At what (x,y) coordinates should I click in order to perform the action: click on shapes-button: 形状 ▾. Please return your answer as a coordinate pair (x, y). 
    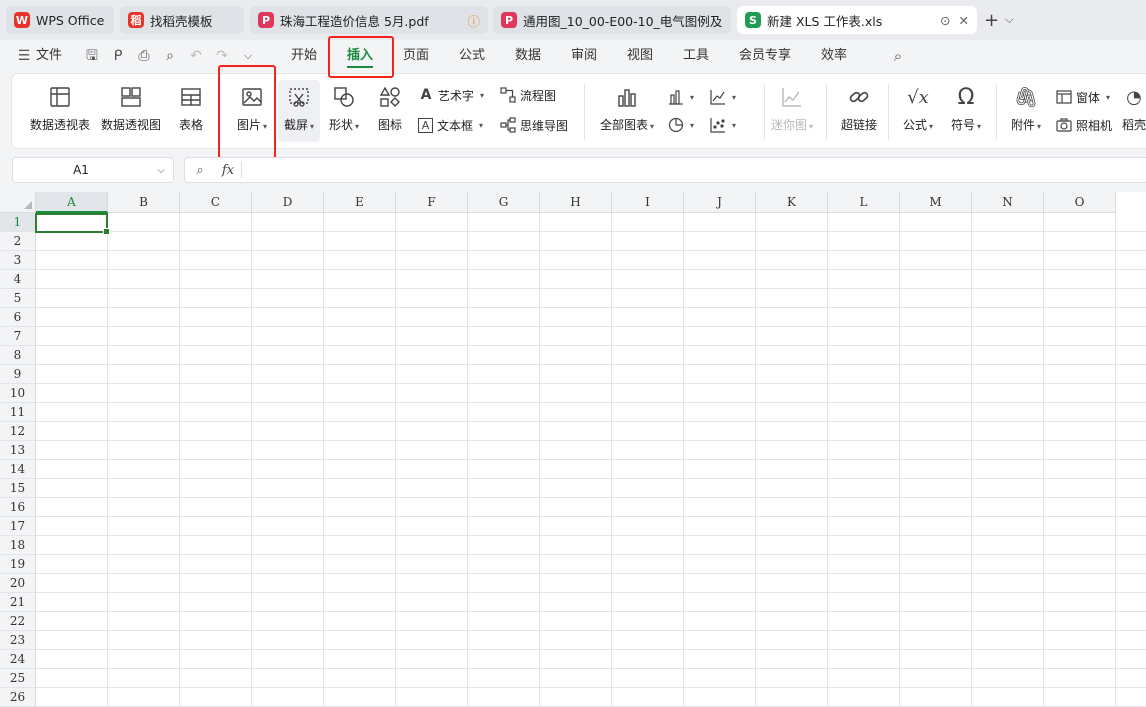
    Looking at the image, I should click on (344, 111).